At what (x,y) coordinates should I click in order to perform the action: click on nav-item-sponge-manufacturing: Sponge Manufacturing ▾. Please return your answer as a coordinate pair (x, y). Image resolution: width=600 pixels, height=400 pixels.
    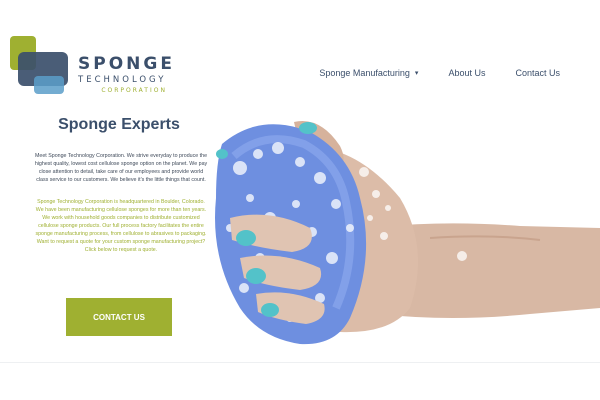
    Looking at the image, I should click on (368, 73).